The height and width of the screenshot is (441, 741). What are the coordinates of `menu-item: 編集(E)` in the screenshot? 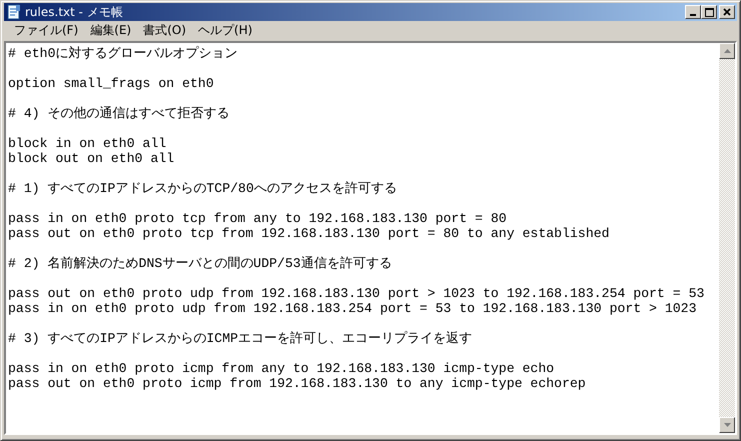 It's located at (111, 30).